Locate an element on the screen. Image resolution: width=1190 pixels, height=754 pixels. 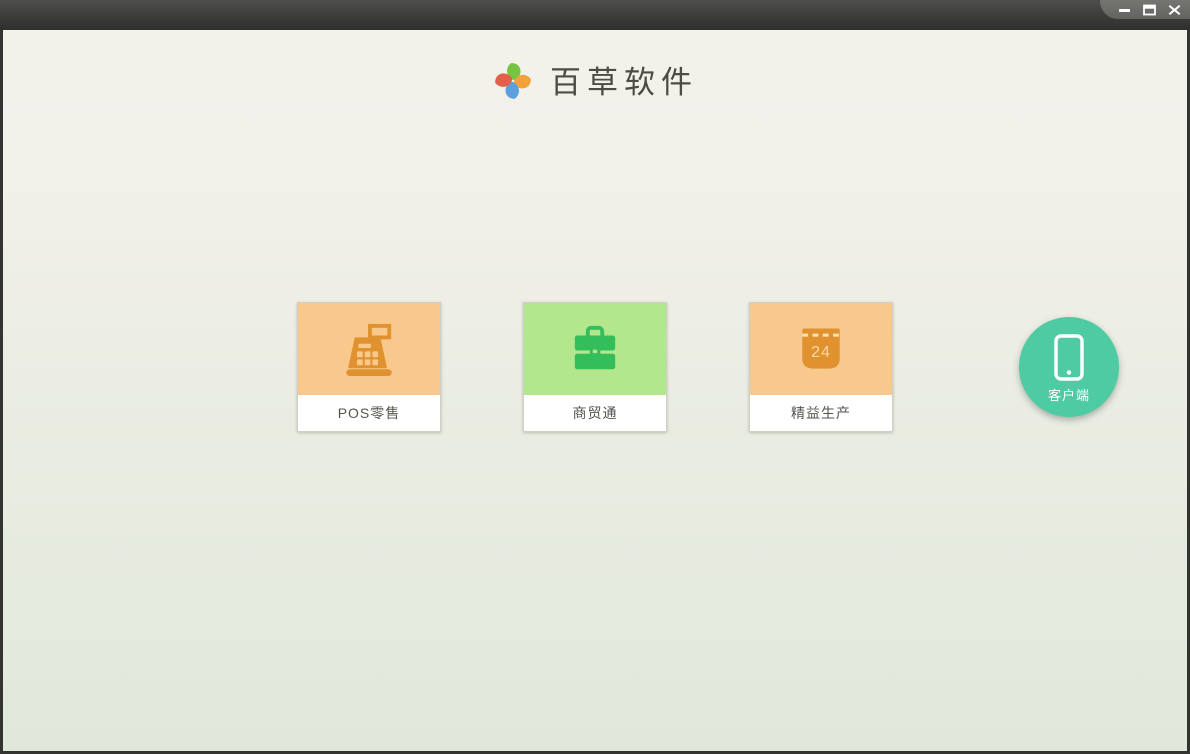
tile-label: POS零售 is located at coordinates (369, 413).